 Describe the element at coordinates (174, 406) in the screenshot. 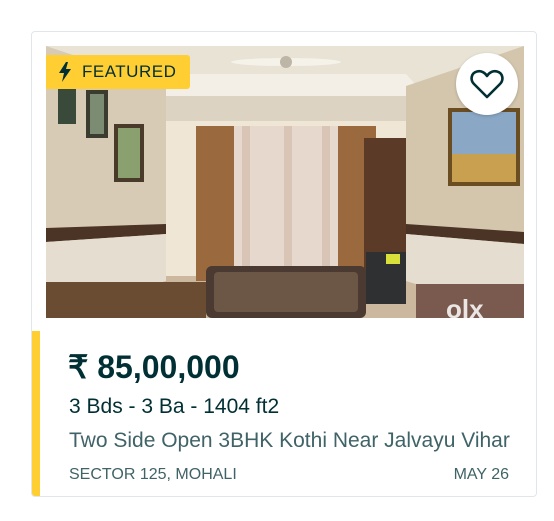

I see `listing-specs: 3 Bds - 3 Ba - 1404 ft2` at that location.